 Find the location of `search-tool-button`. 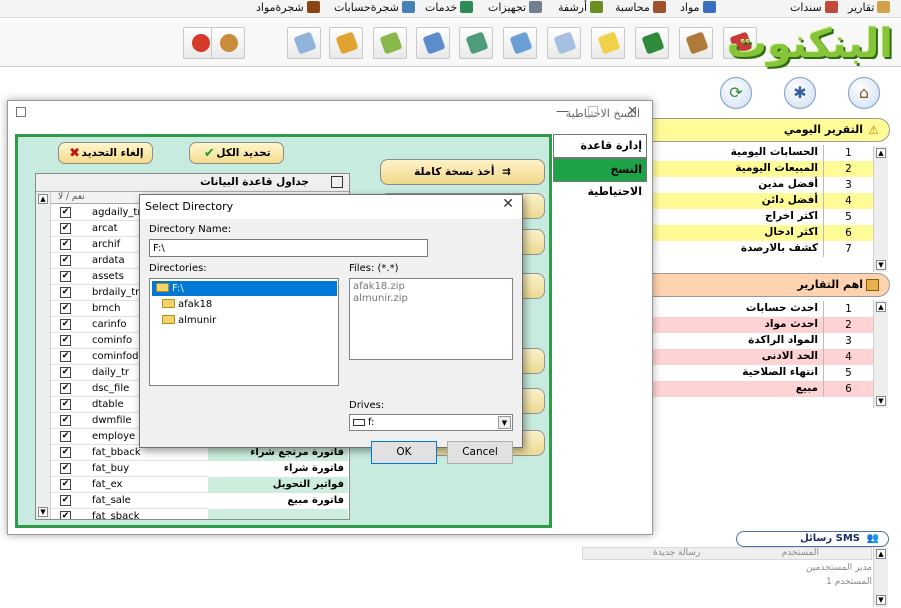

search-tool-button is located at coordinates (304, 43).